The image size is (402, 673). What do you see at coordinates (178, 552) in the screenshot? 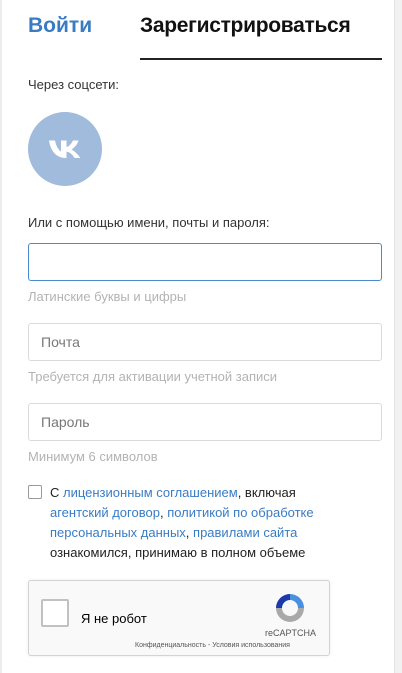
I see `agreement-suffix: ознакомился, принимаю в полном объеме` at bounding box center [178, 552].